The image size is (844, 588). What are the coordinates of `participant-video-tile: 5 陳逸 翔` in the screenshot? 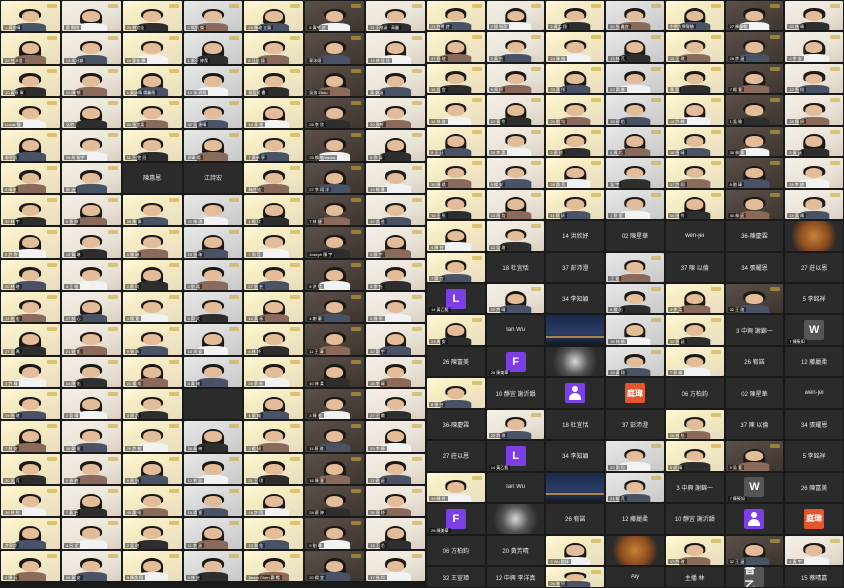 It's located at (152, 565).